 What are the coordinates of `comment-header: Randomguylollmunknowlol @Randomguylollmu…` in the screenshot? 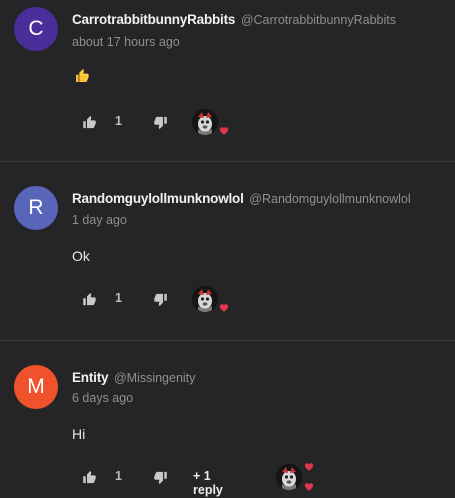 It's located at (241, 198).